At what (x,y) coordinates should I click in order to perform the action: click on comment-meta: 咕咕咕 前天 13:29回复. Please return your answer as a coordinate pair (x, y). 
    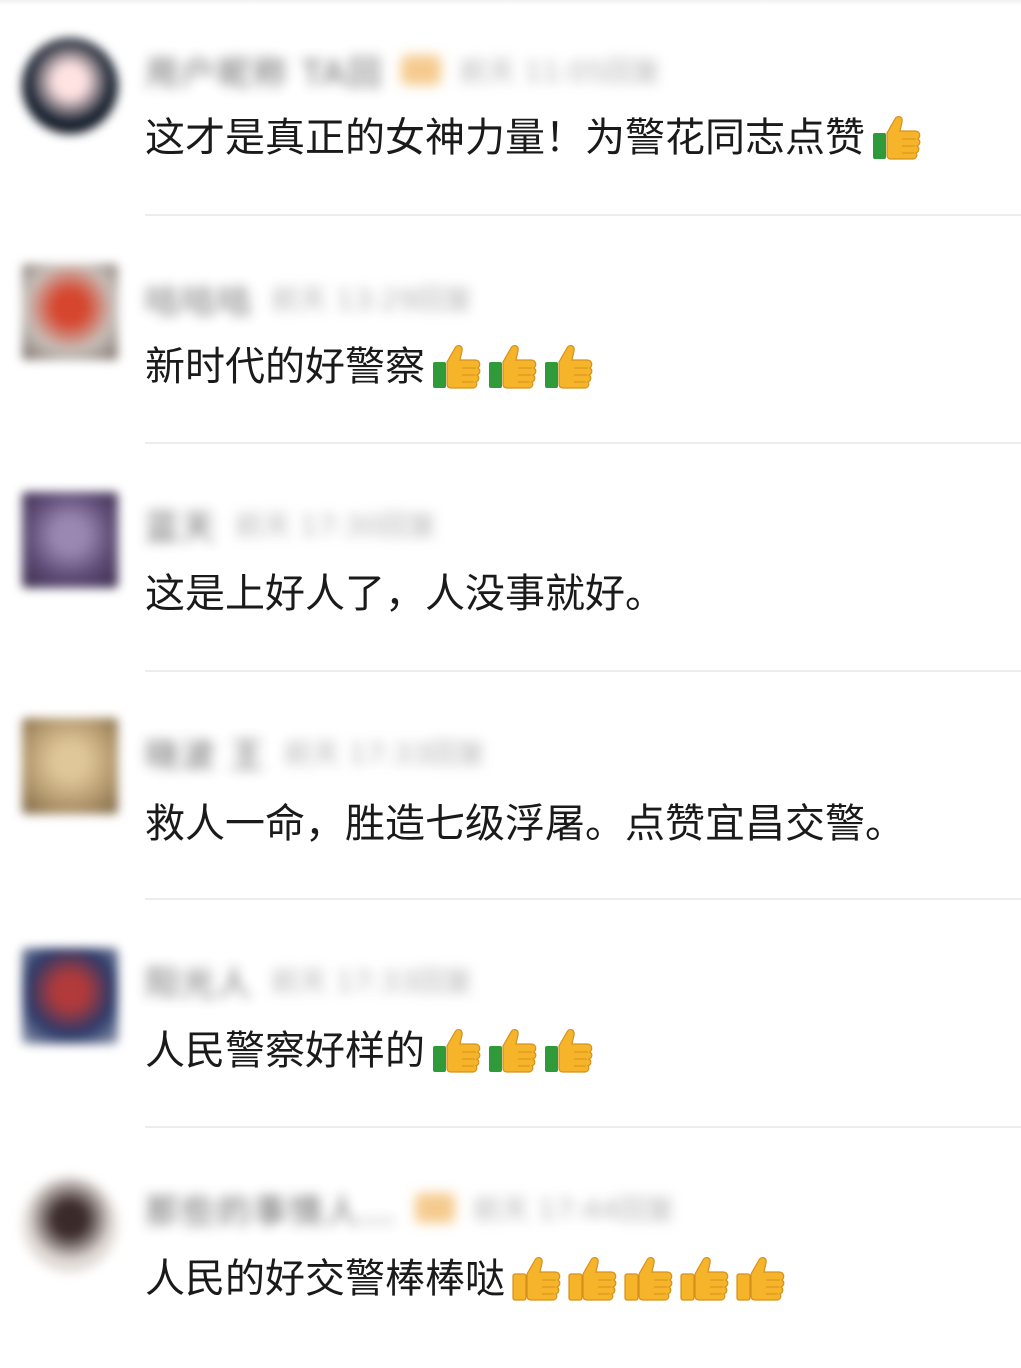
    Looking at the image, I should click on (309, 298).